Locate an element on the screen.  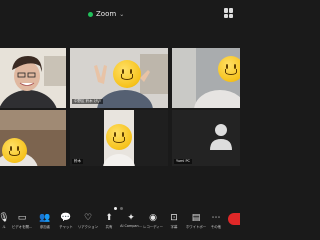
reactions-button: ♡ リアクション is located at coordinates (88, 221).